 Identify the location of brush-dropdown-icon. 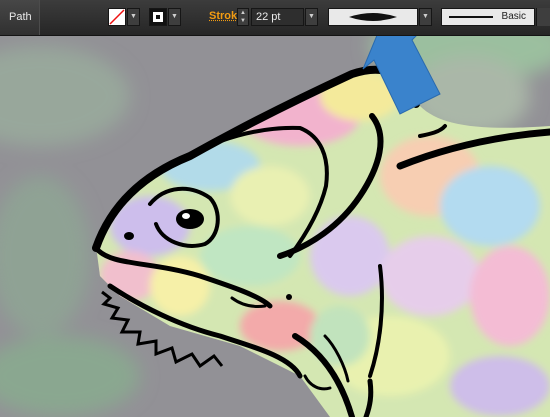
(543, 17).